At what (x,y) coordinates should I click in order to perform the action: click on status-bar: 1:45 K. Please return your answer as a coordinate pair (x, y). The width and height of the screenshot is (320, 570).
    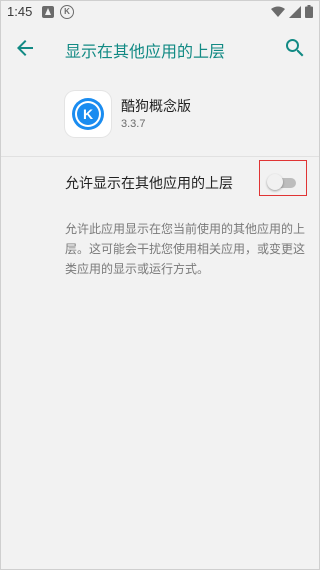
    Looking at the image, I should click on (160, 13).